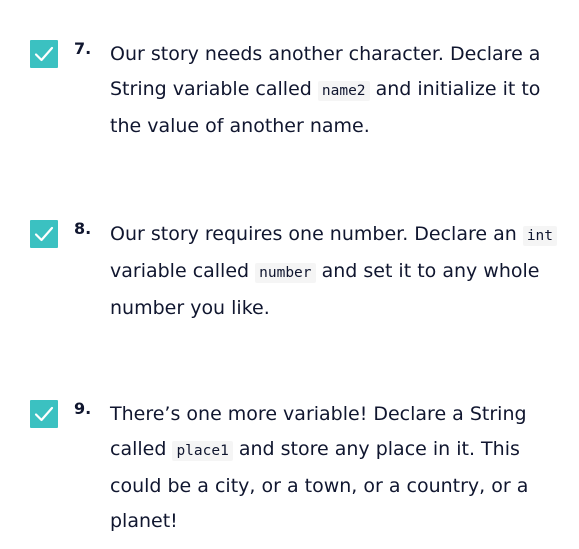  Describe the element at coordinates (202, 451) in the screenshot. I see `inline-code-place1: place1` at that location.